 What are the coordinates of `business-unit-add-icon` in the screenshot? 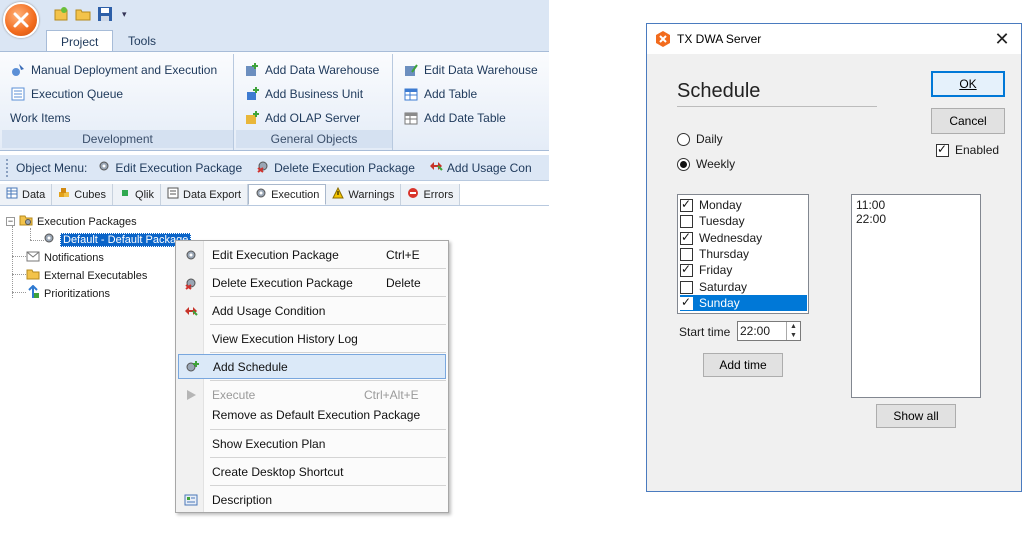 It's located at (252, 94).